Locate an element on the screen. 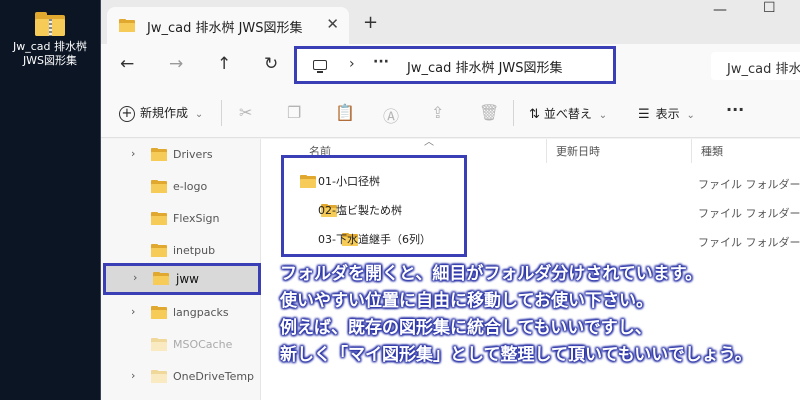 Image resolution: width=800 pixels, height=400 pixels. sidebar-item-jww: › jww is located at coordinates (182, 279).